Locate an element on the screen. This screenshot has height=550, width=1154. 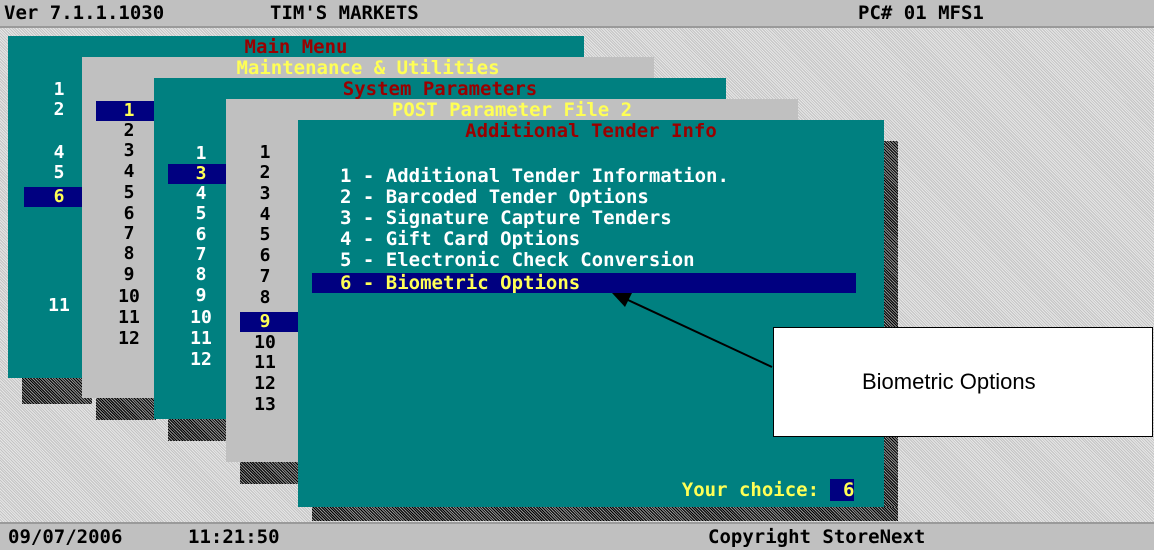
callout-text: Biometric Options is located at coordinates (949, 381).